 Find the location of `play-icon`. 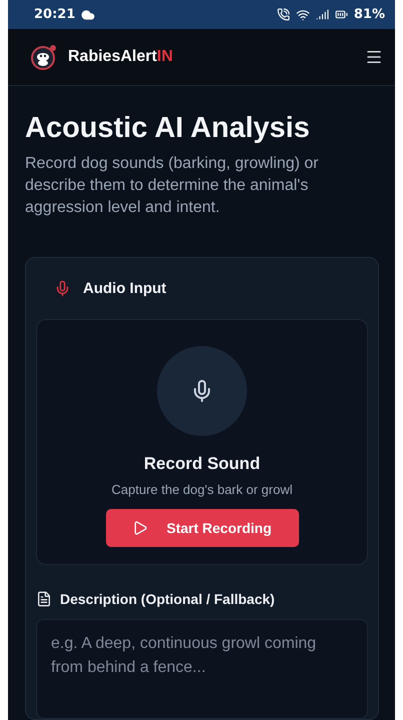

play-icon is located at coordinates (140, 528).